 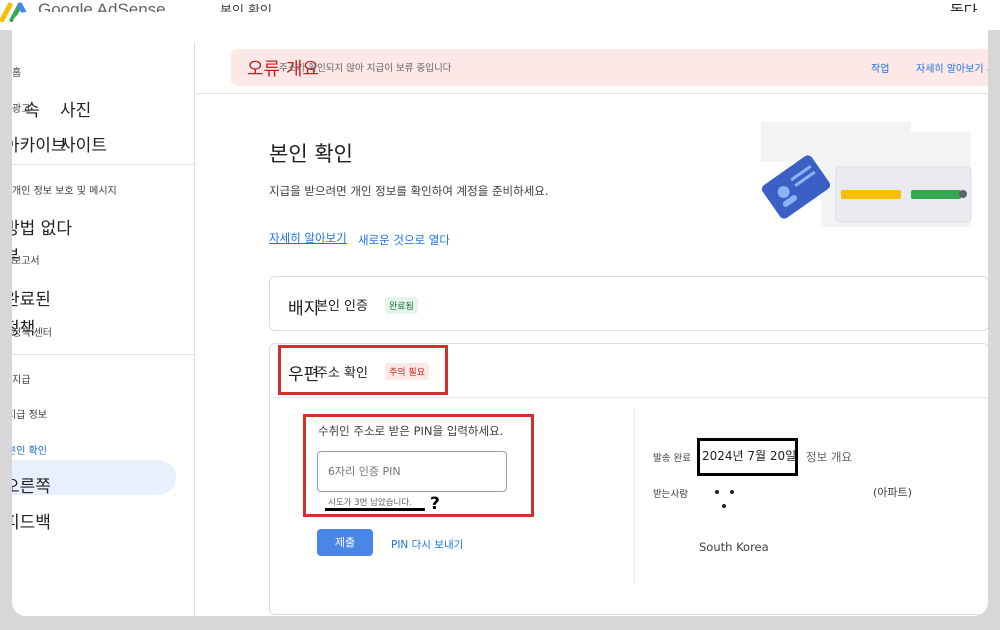 I want to click on status-badge-complete: 완료됨, so click(x=401, y=305).